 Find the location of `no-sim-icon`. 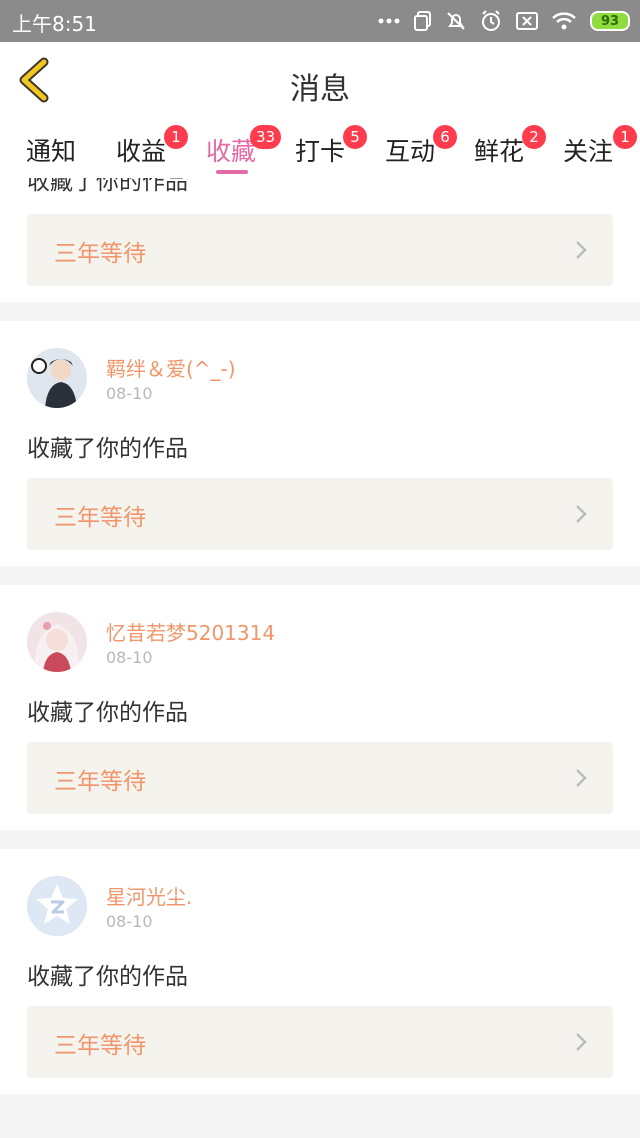

no-sim-icon is located at coordinates (527, 21).